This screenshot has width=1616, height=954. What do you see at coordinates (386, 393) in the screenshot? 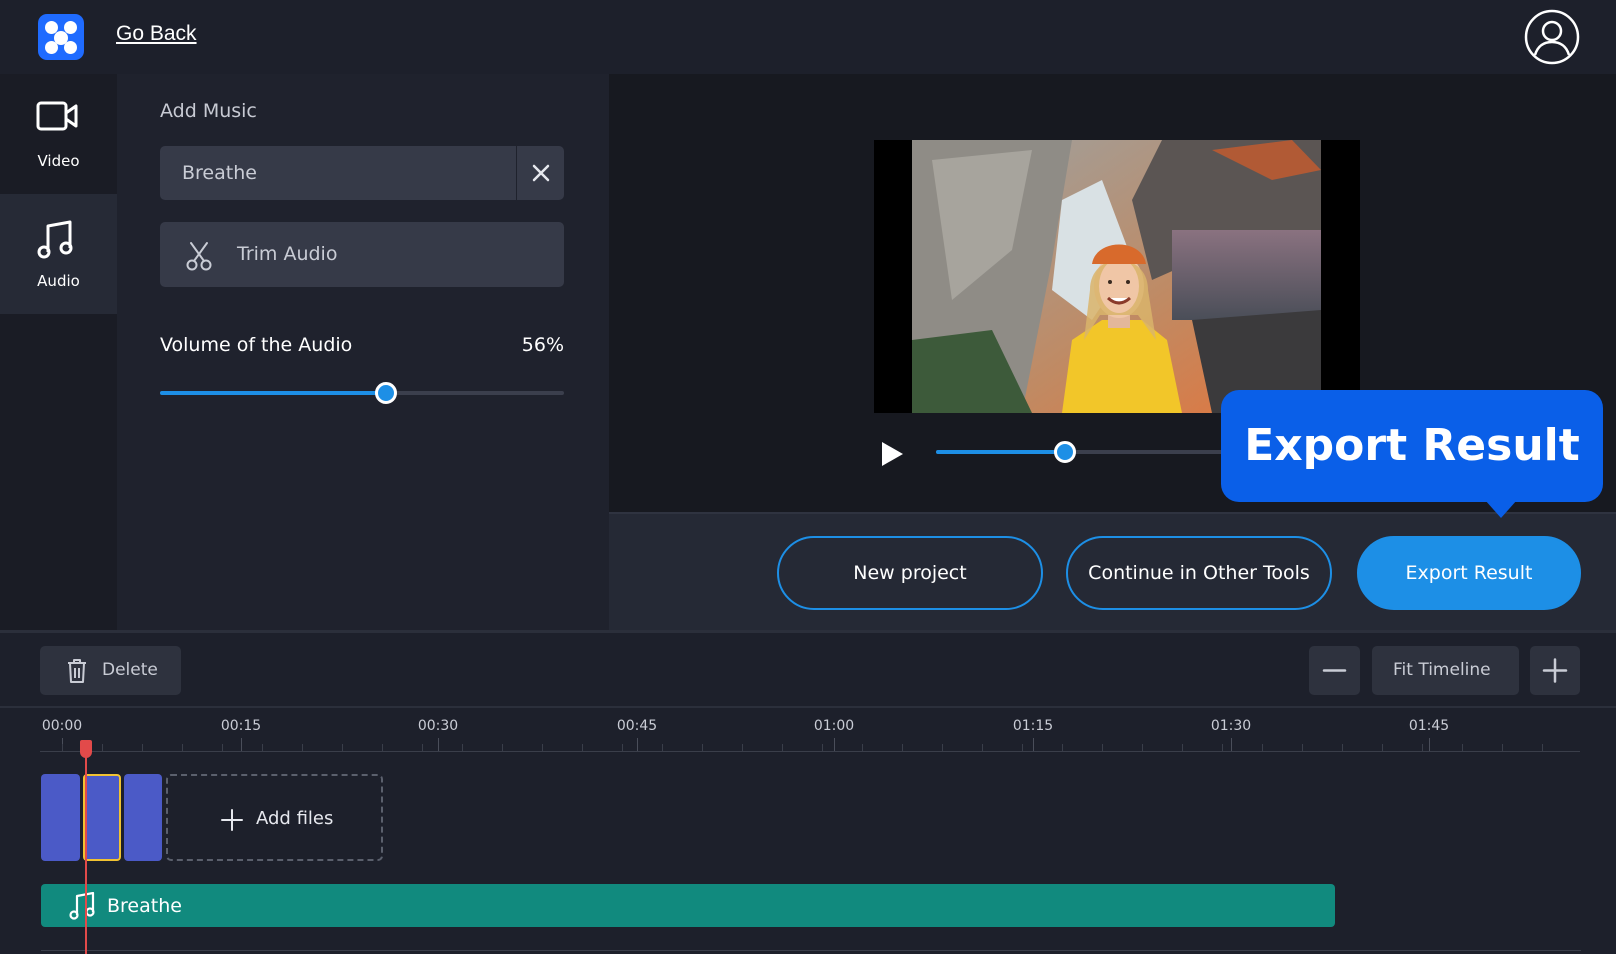
I see `volume-slider-thumb` at bounding box center [386, 393].